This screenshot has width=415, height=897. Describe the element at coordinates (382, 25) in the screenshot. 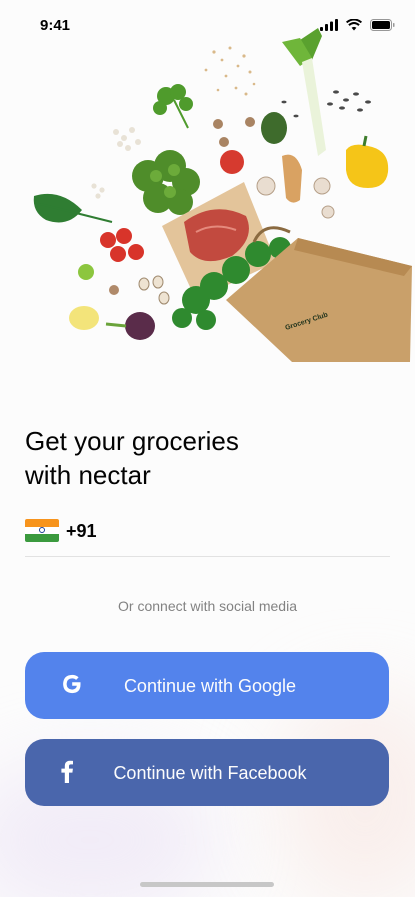

I see `battery-icon` at that location.